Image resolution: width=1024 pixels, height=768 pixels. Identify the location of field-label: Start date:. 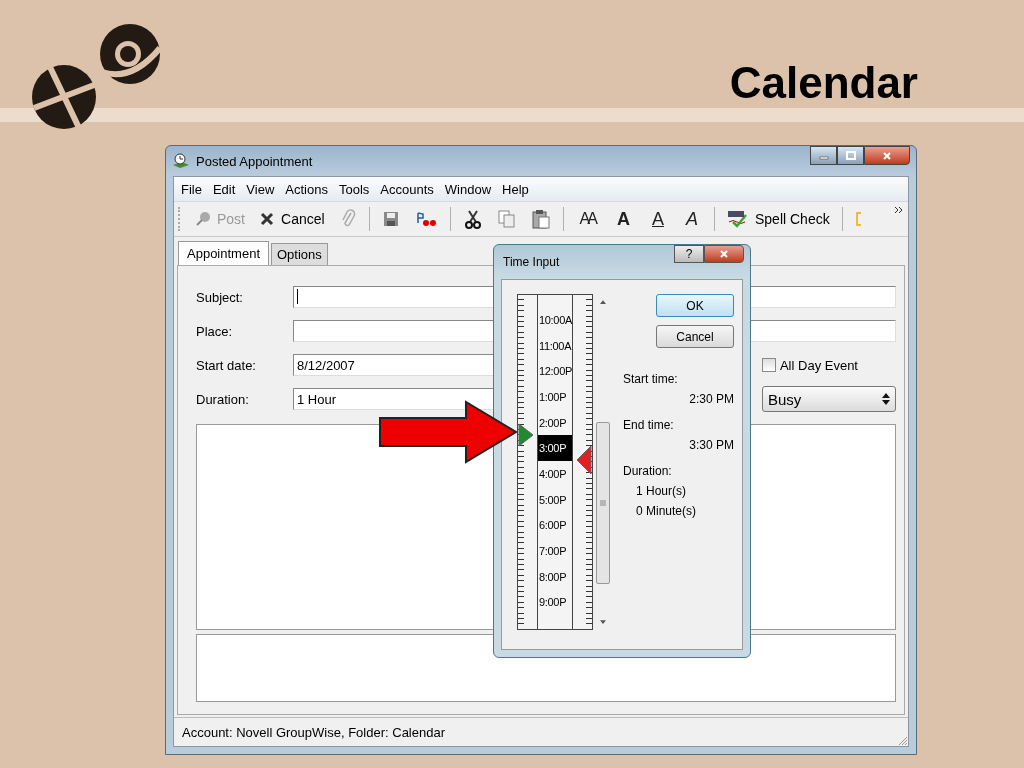
(226, 365).